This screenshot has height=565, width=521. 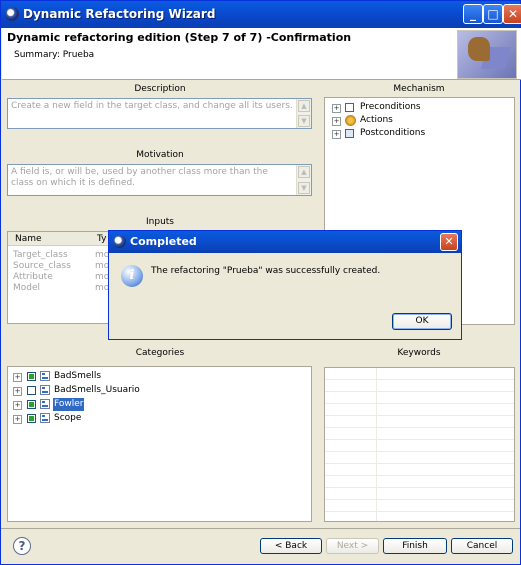 What do you see at coordinates (390, 107) in the screenshot?
I see `tree-item-label: Preconditions` at bounding box center [390, 107].